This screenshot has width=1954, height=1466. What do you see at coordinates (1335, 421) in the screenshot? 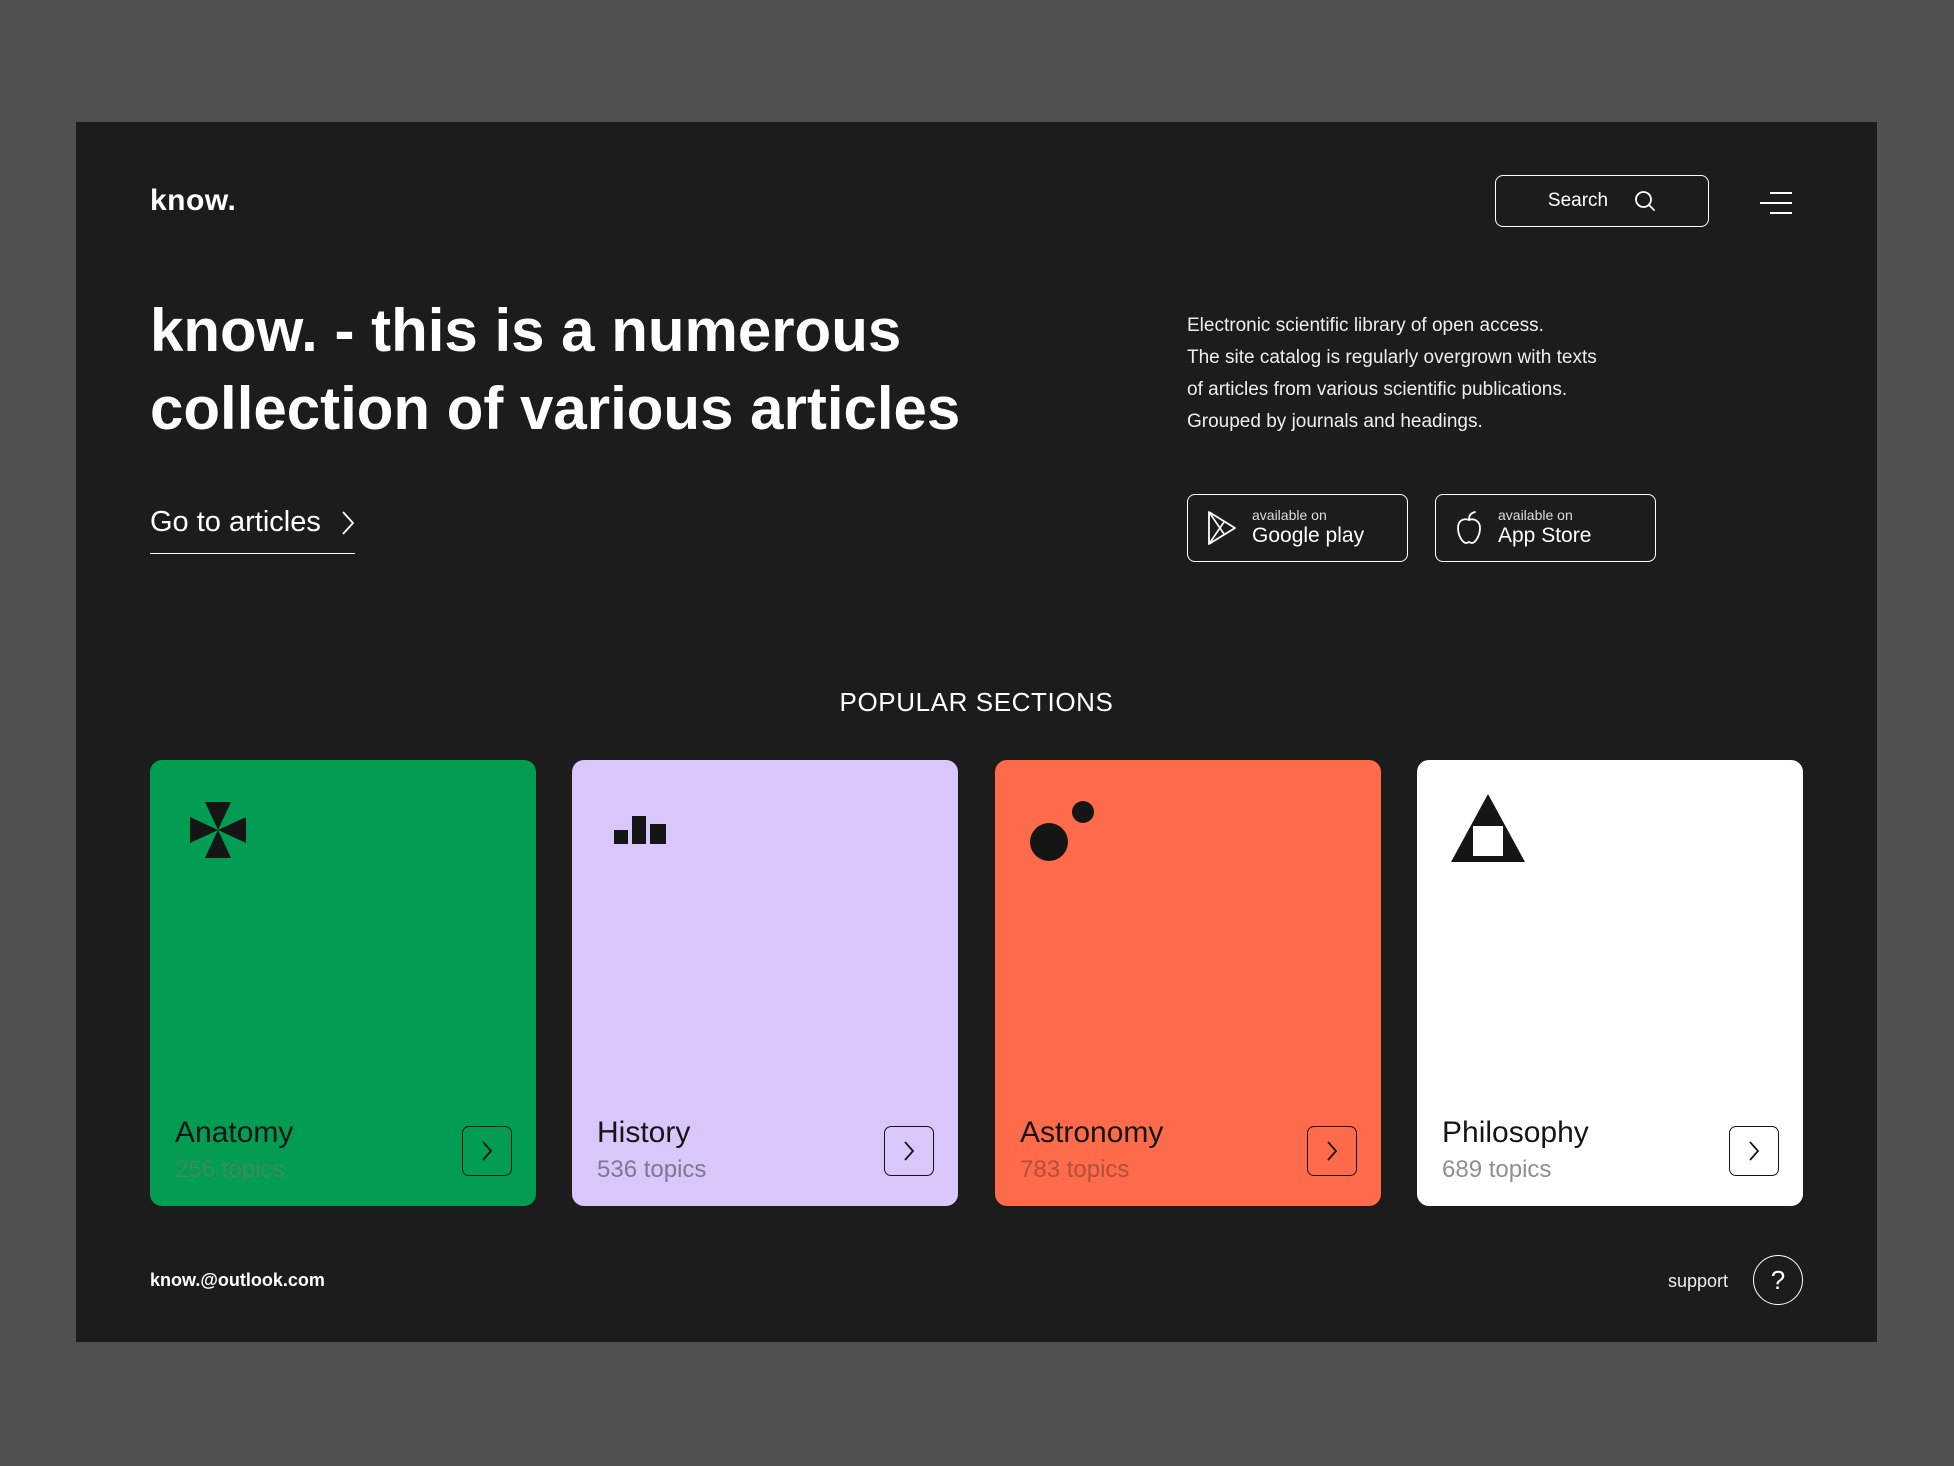
I see `description-line: Grouped by journals and headings.` at bounding box center [1335, 421].